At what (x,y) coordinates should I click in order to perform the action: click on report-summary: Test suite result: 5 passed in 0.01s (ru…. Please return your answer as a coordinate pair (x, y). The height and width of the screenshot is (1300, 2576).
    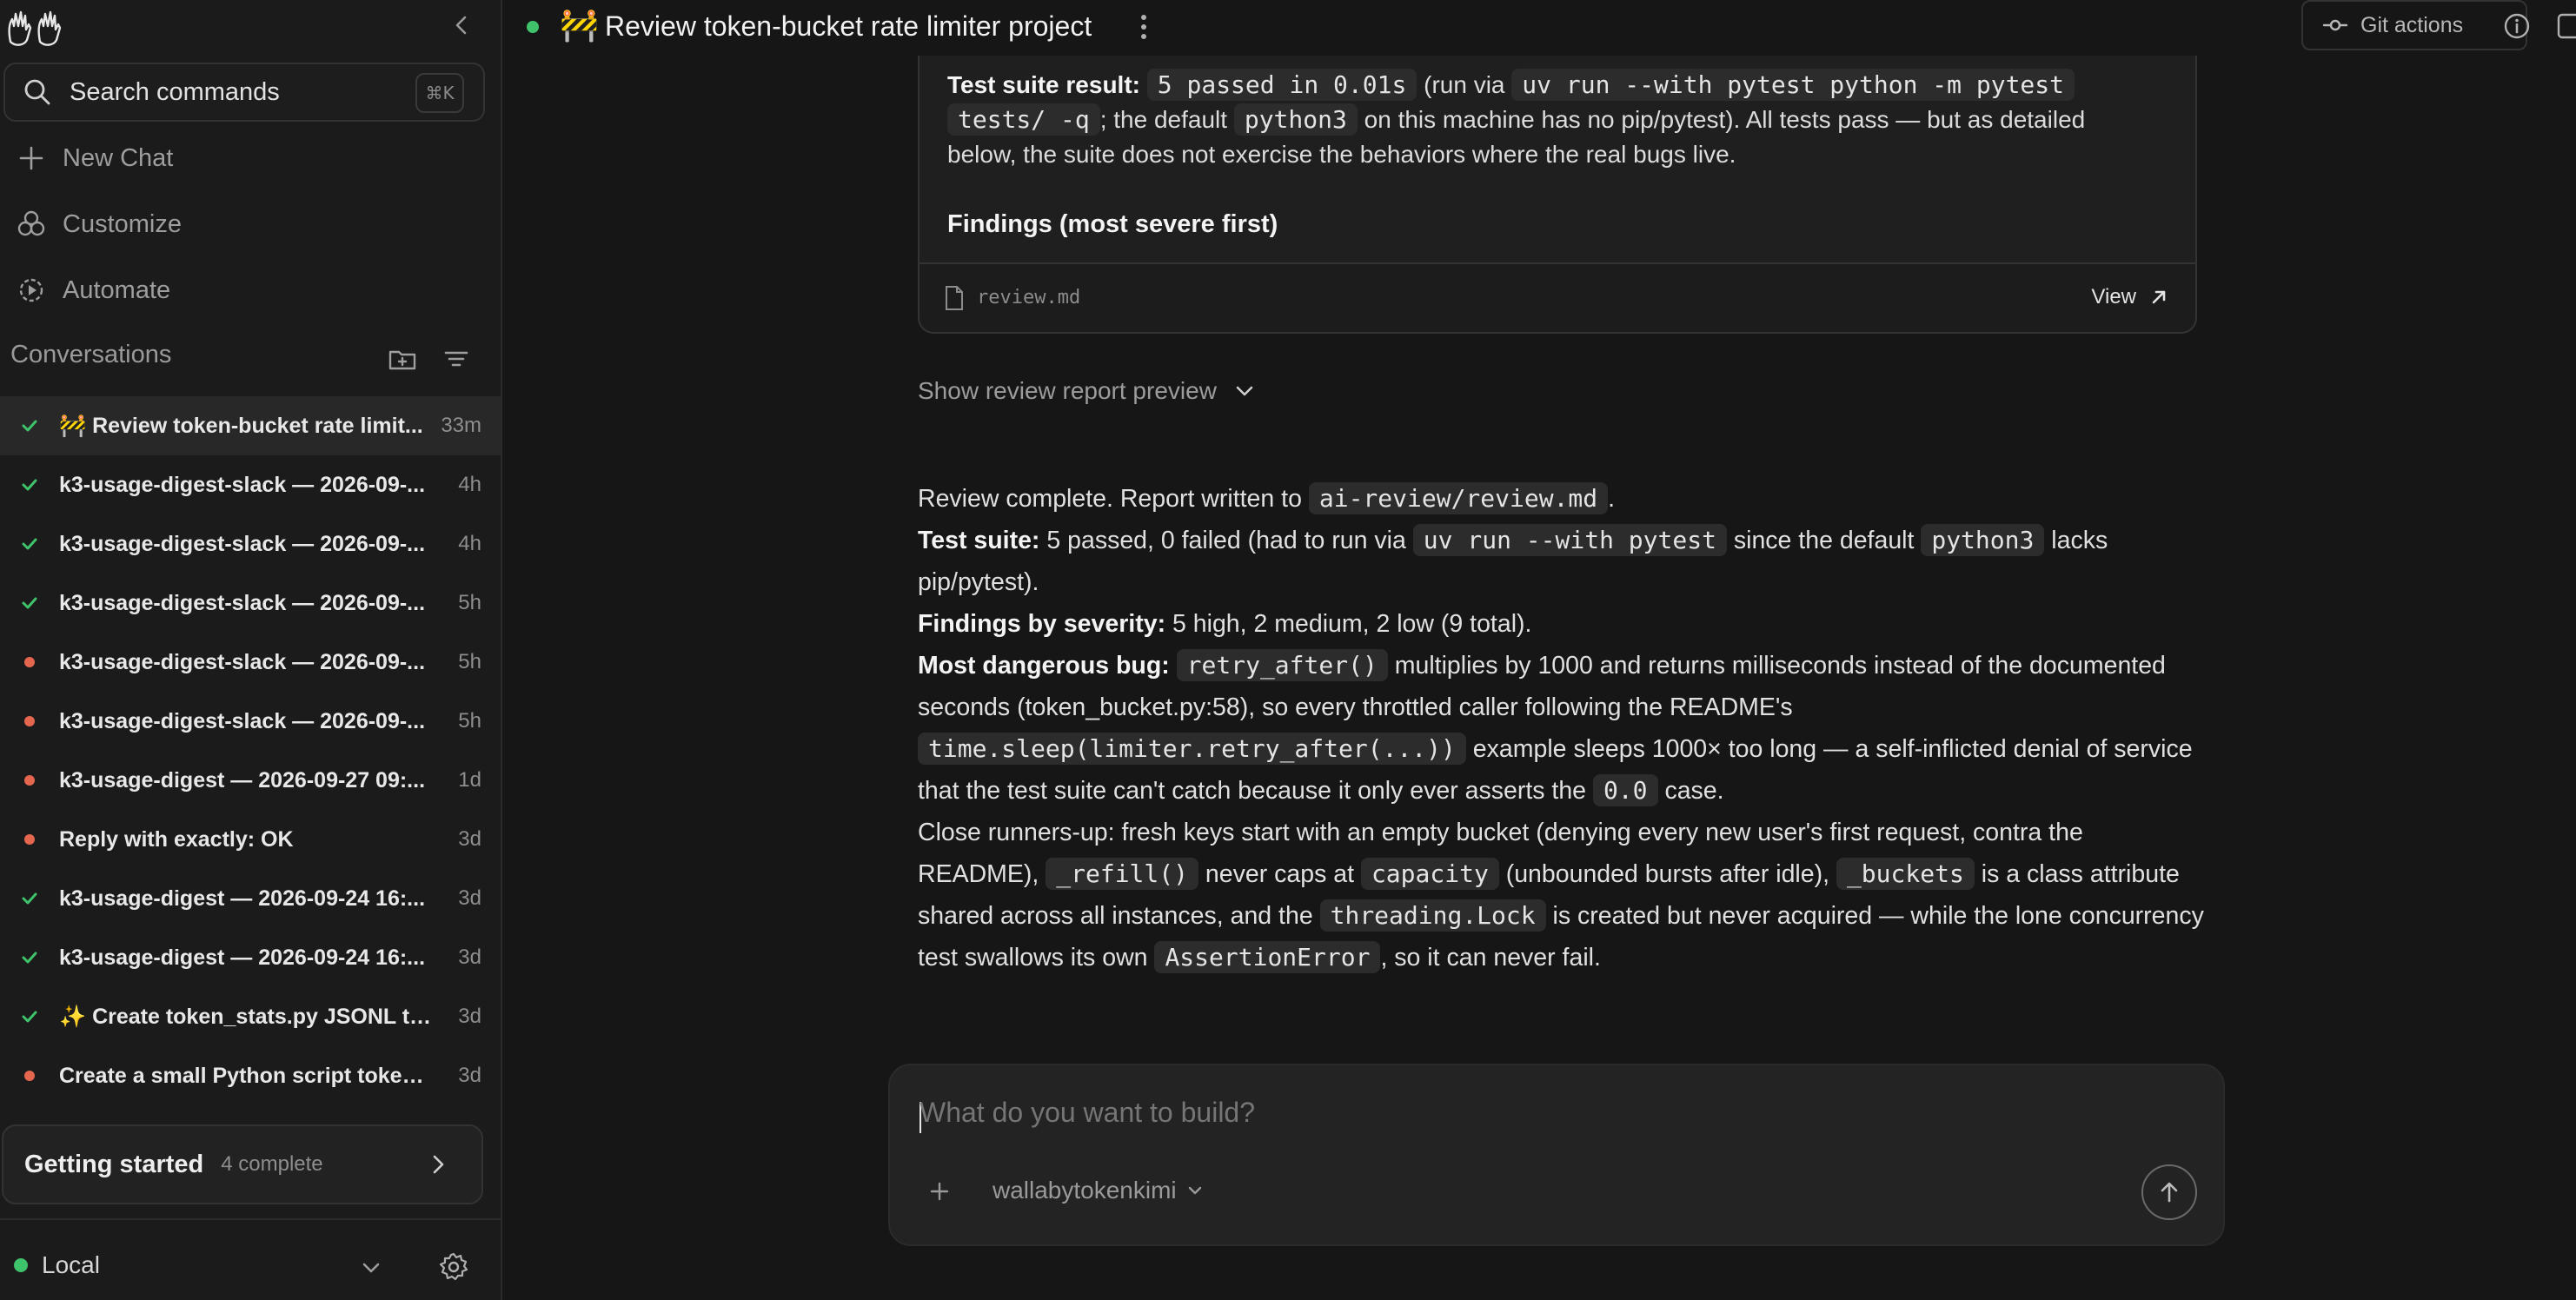
    Looking at the image, I should click on (1555, 120).